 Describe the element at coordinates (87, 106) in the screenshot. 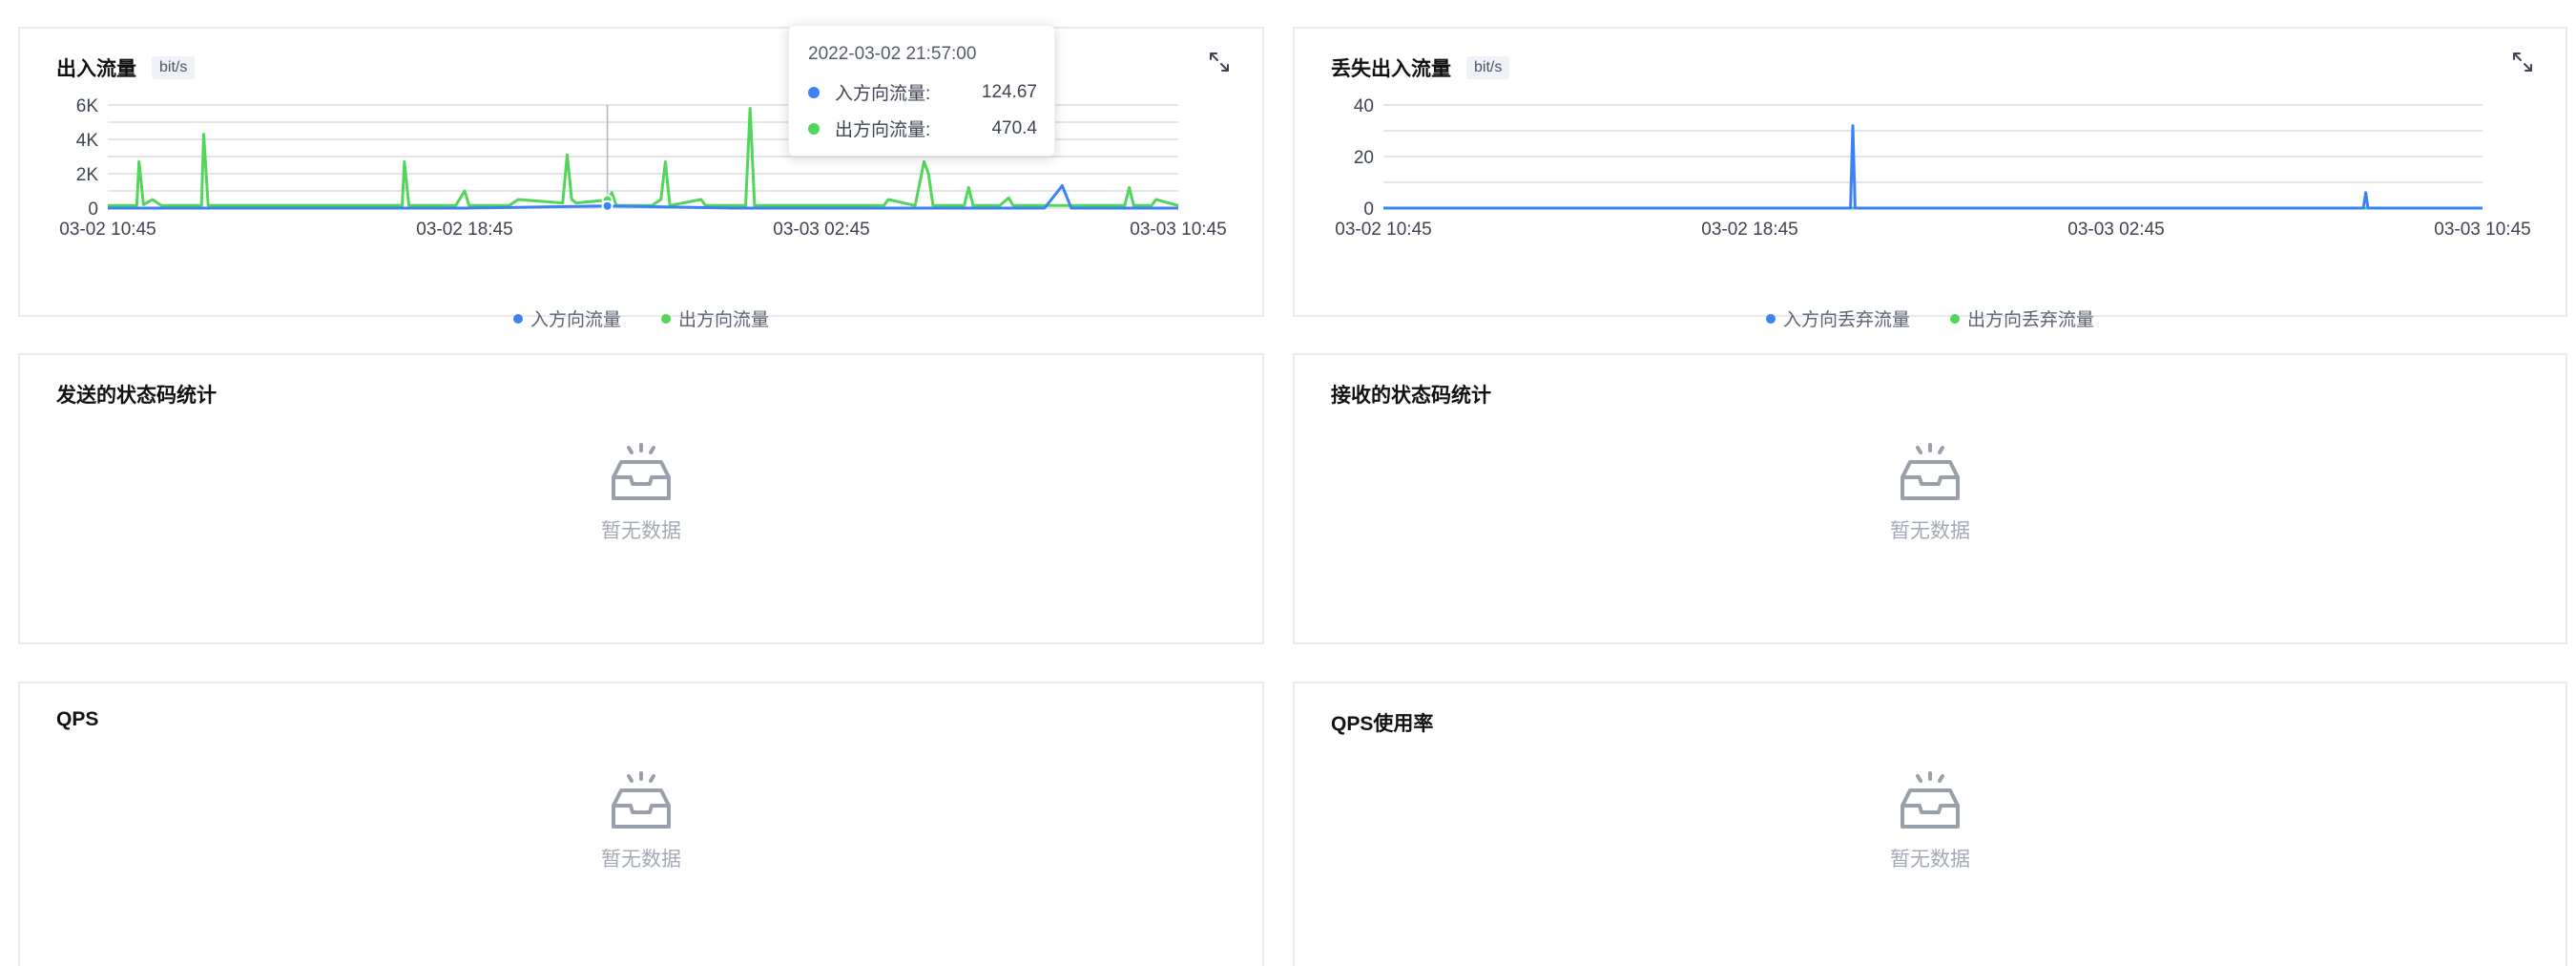

I see `y-tick-label: 6K` at that location.